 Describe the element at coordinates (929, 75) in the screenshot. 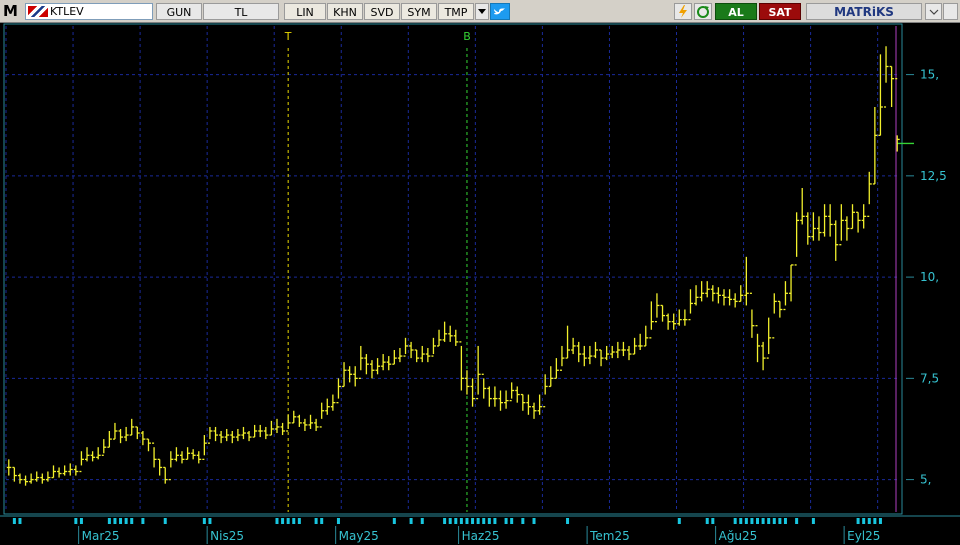

I see `y-tick-label: 15,` at that location.